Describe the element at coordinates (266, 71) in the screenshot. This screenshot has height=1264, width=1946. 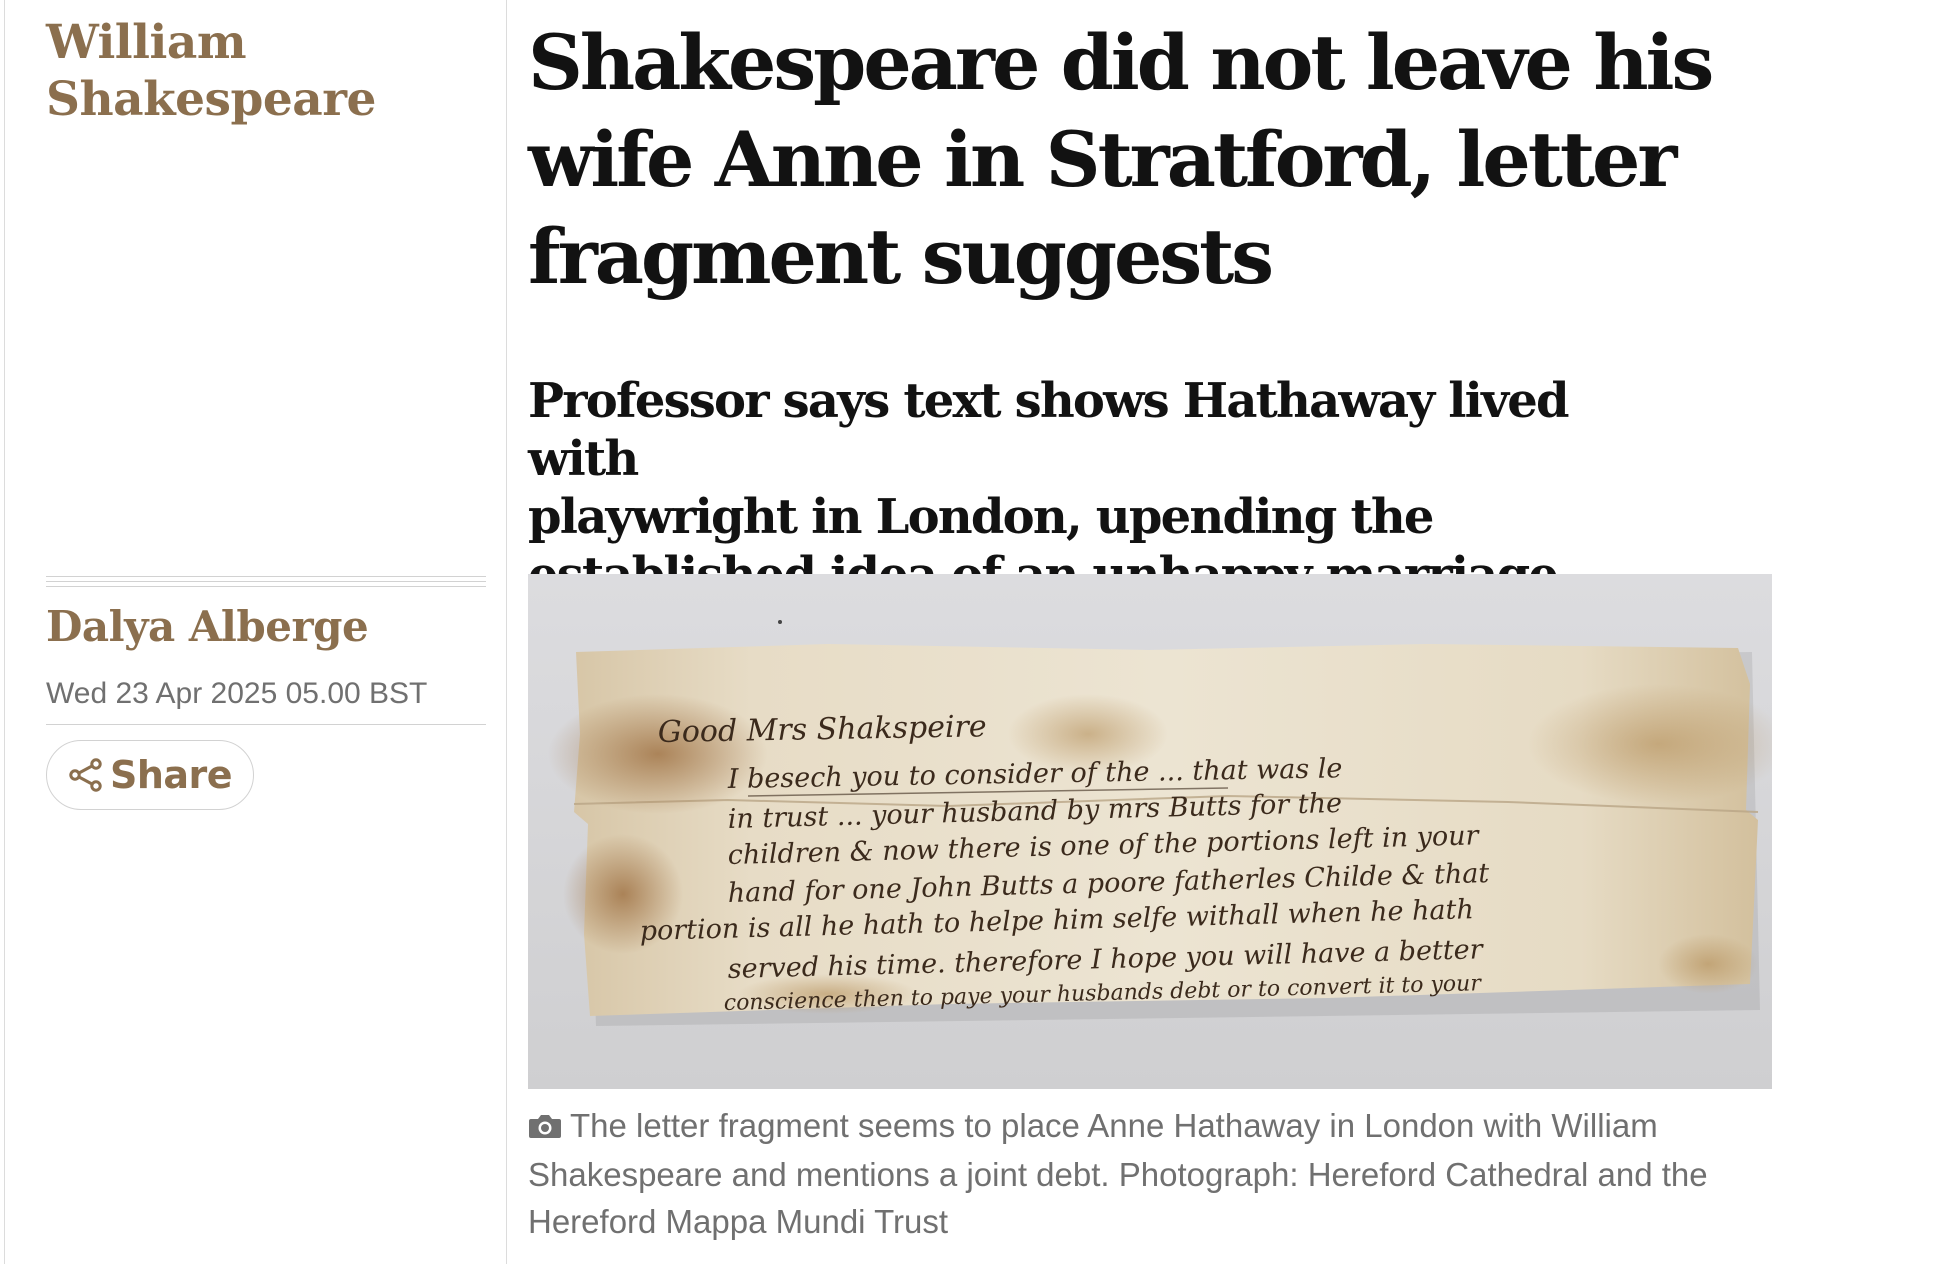
I see `section-label: William Shakespeare` at that location.